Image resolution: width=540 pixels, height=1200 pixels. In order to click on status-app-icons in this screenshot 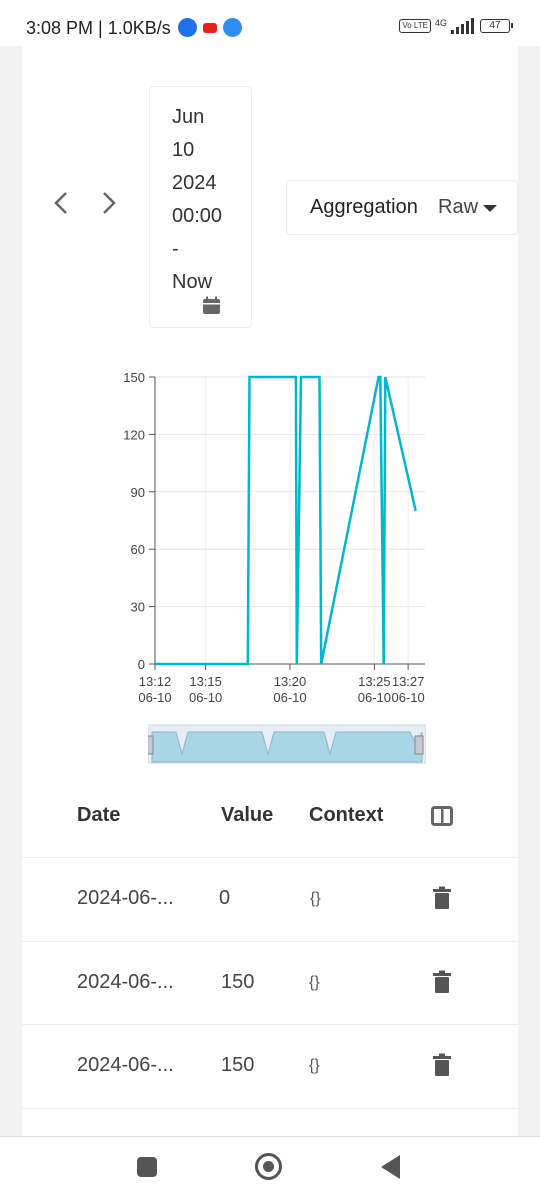, I will do `click(210, 27)`.